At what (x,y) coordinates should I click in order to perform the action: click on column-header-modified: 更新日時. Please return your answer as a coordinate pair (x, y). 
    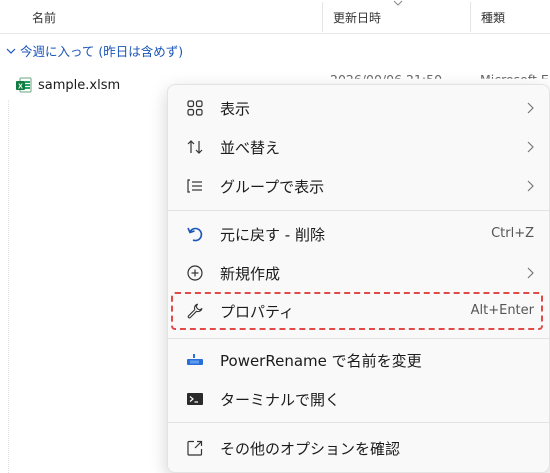
    Looking at the image, I should click on (357, 17).